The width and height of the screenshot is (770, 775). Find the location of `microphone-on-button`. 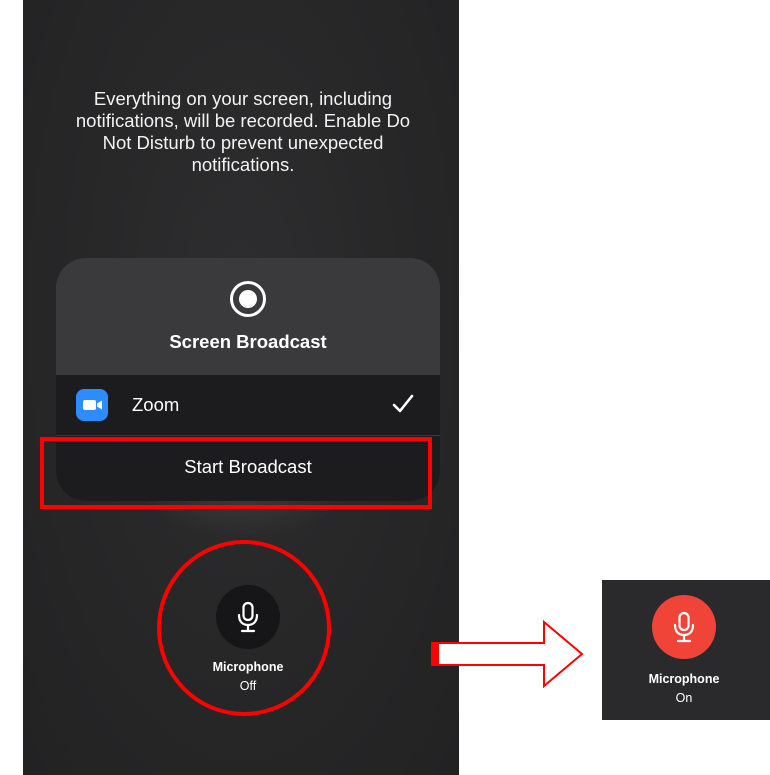

microphone-on-button is located at coordinates (684, 627).